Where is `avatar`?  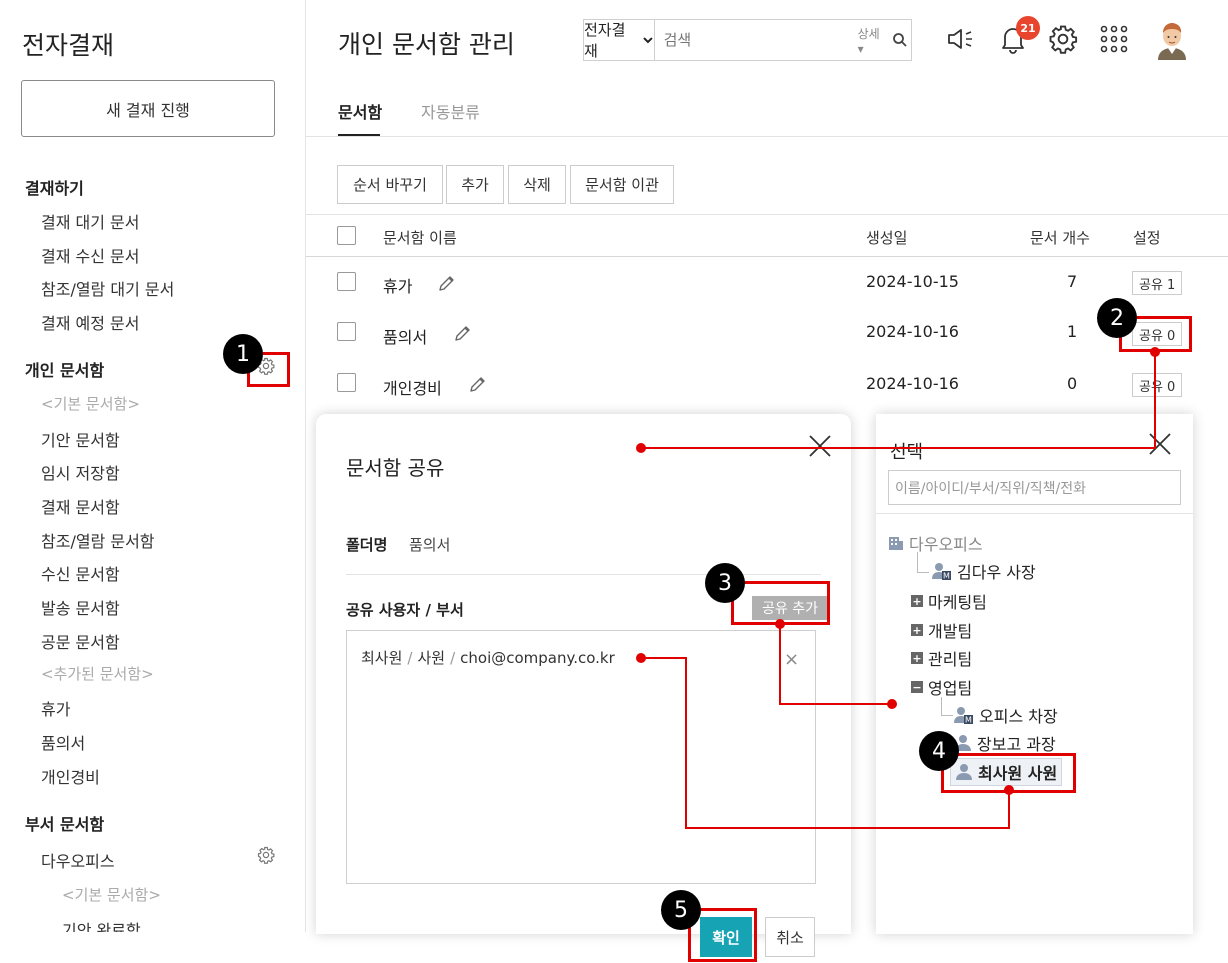
avatar is located at coordinates (1172, 40).